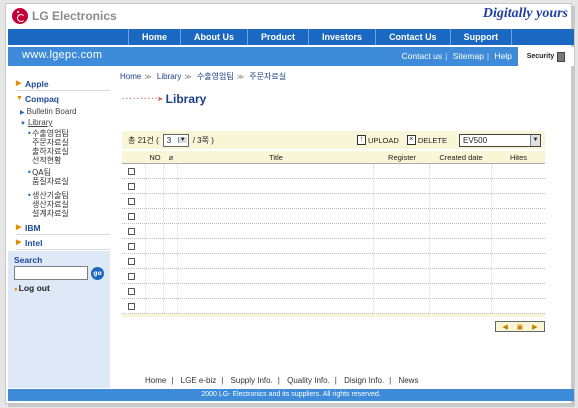 The image size is (578, 408). What do you see at coordinates (63, 228) in the screenshot?
I see `sidebar-item-ibm: ▶ IBM` at bounding box center [63, 228].